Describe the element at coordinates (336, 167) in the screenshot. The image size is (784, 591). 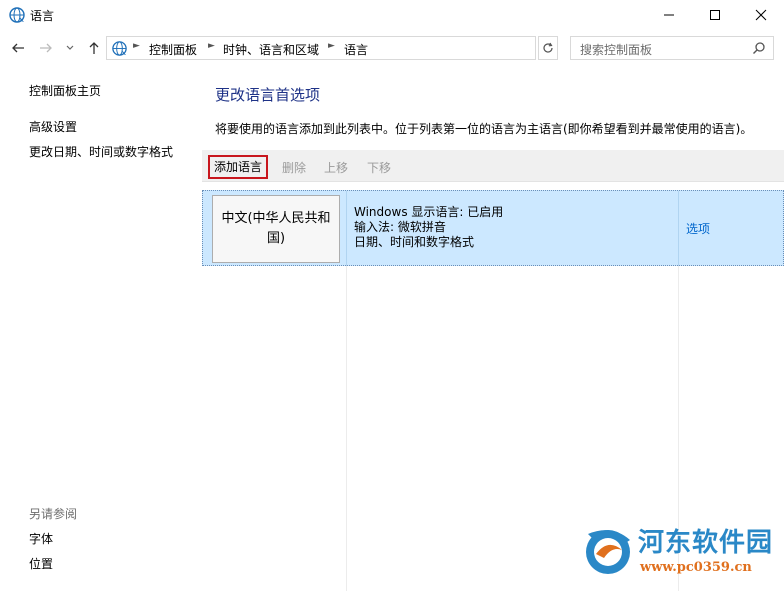
I see `move-up-button: 上移` at that location.